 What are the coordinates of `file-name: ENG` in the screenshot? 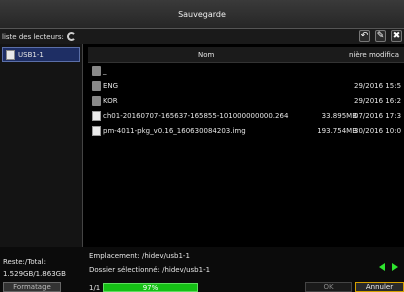 It's located at (111, 86).